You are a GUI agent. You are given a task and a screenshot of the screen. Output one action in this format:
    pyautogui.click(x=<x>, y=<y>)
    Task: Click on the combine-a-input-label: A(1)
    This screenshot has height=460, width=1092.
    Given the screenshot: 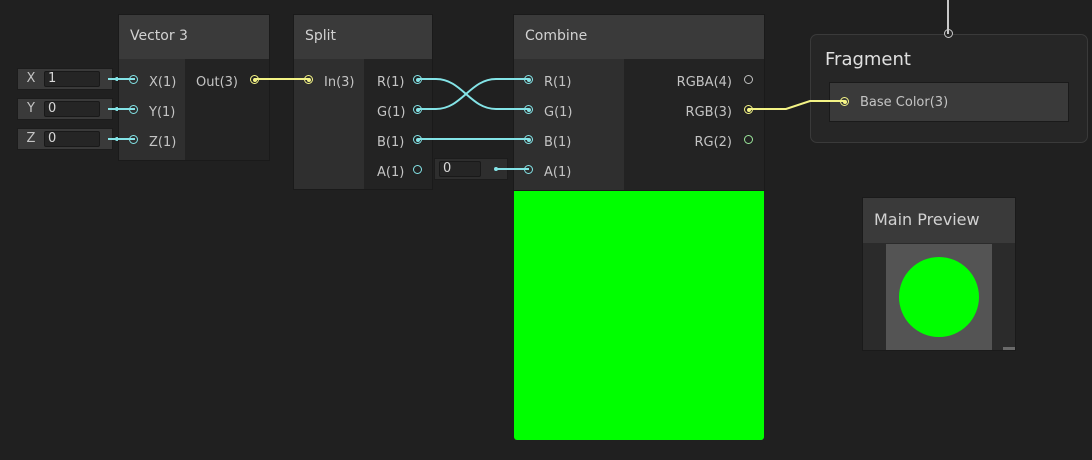 What is the action you would take?
    pyautogui.click(x=558, y=172)
    